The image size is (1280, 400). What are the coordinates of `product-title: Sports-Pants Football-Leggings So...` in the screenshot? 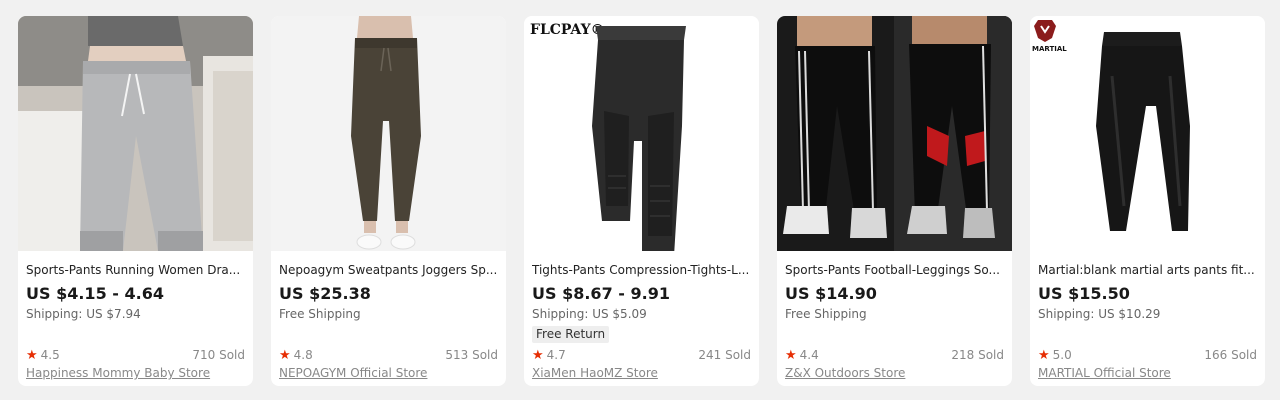 It's located at (894, 270).